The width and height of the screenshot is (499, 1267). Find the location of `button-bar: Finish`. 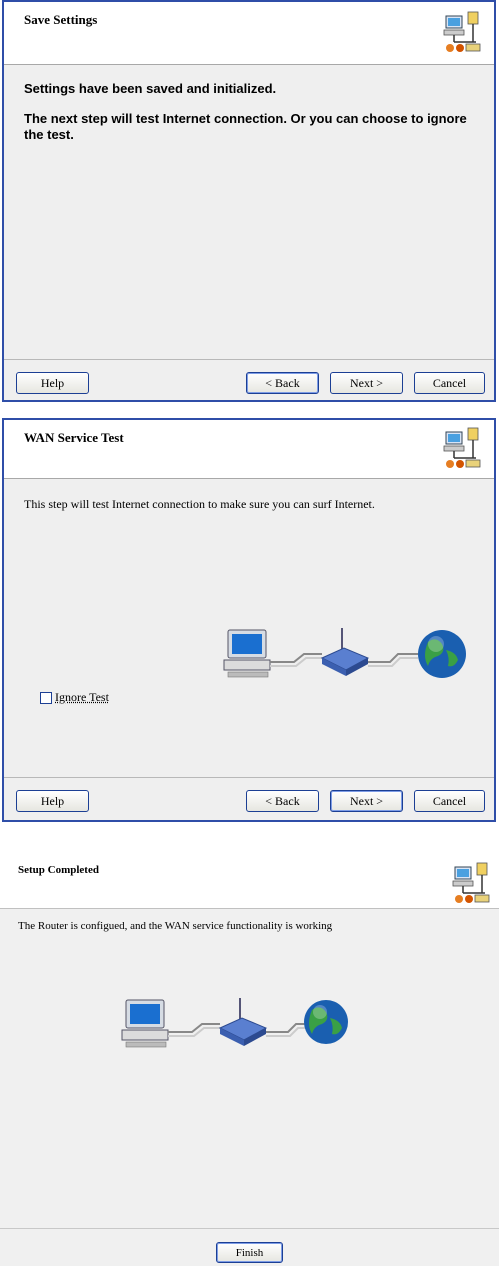

button-bar: Finish is located at coordinates (249, 1247).